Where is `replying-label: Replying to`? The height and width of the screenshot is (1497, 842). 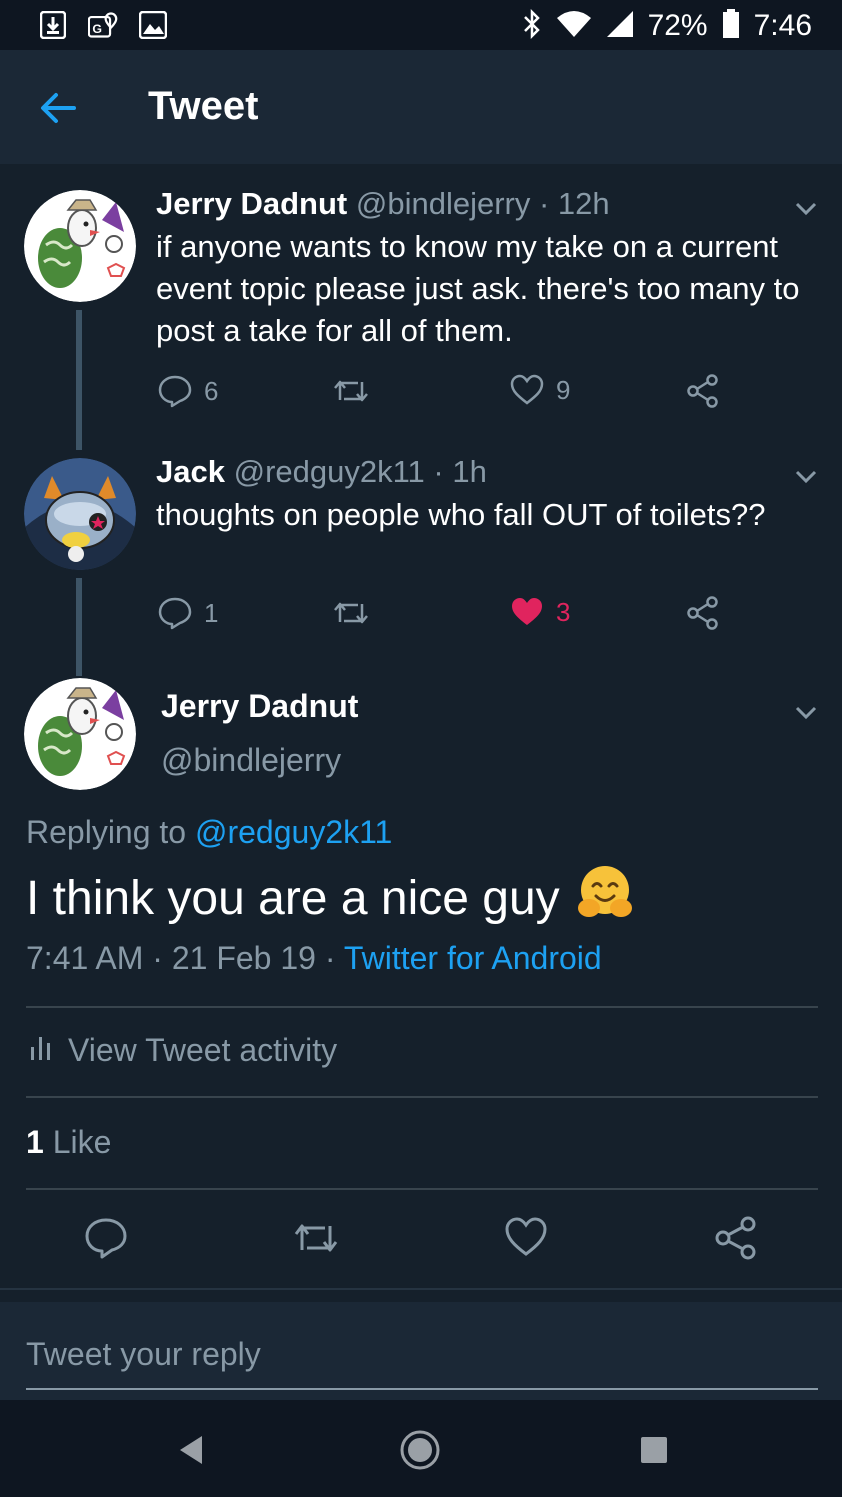
replying-label: Replying to is located at coordinates (106, 832).